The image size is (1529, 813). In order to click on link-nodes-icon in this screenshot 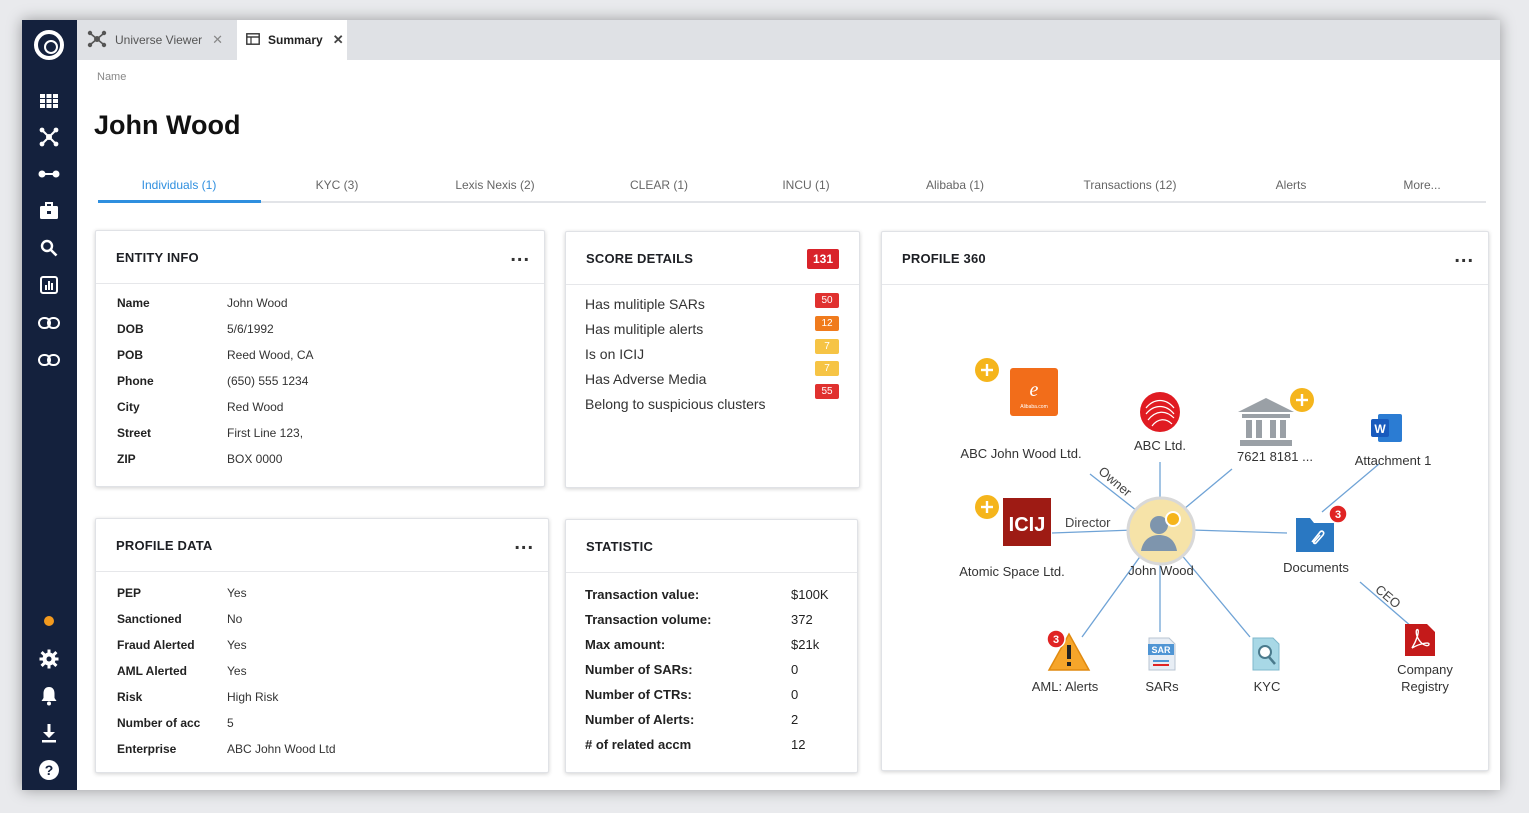, I will do `click(49, 174)`.